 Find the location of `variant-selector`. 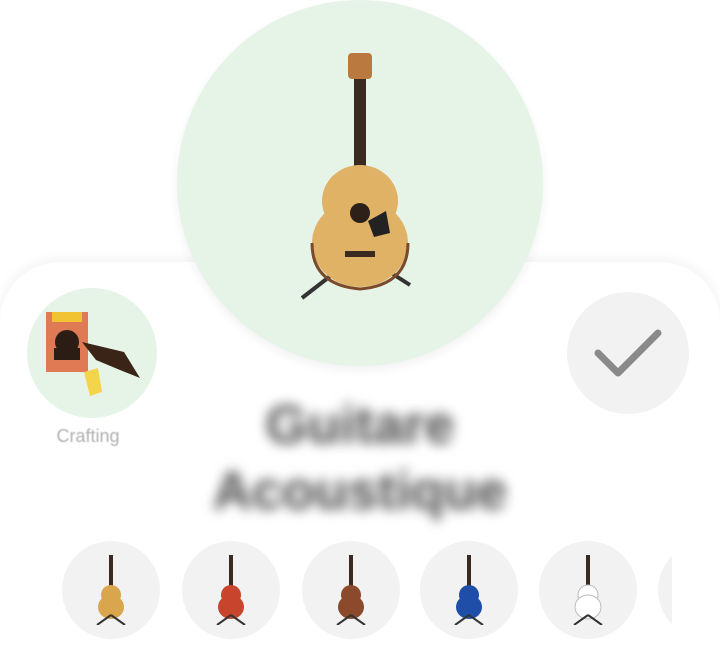

variant-selector is located at coordinates (367, 591).